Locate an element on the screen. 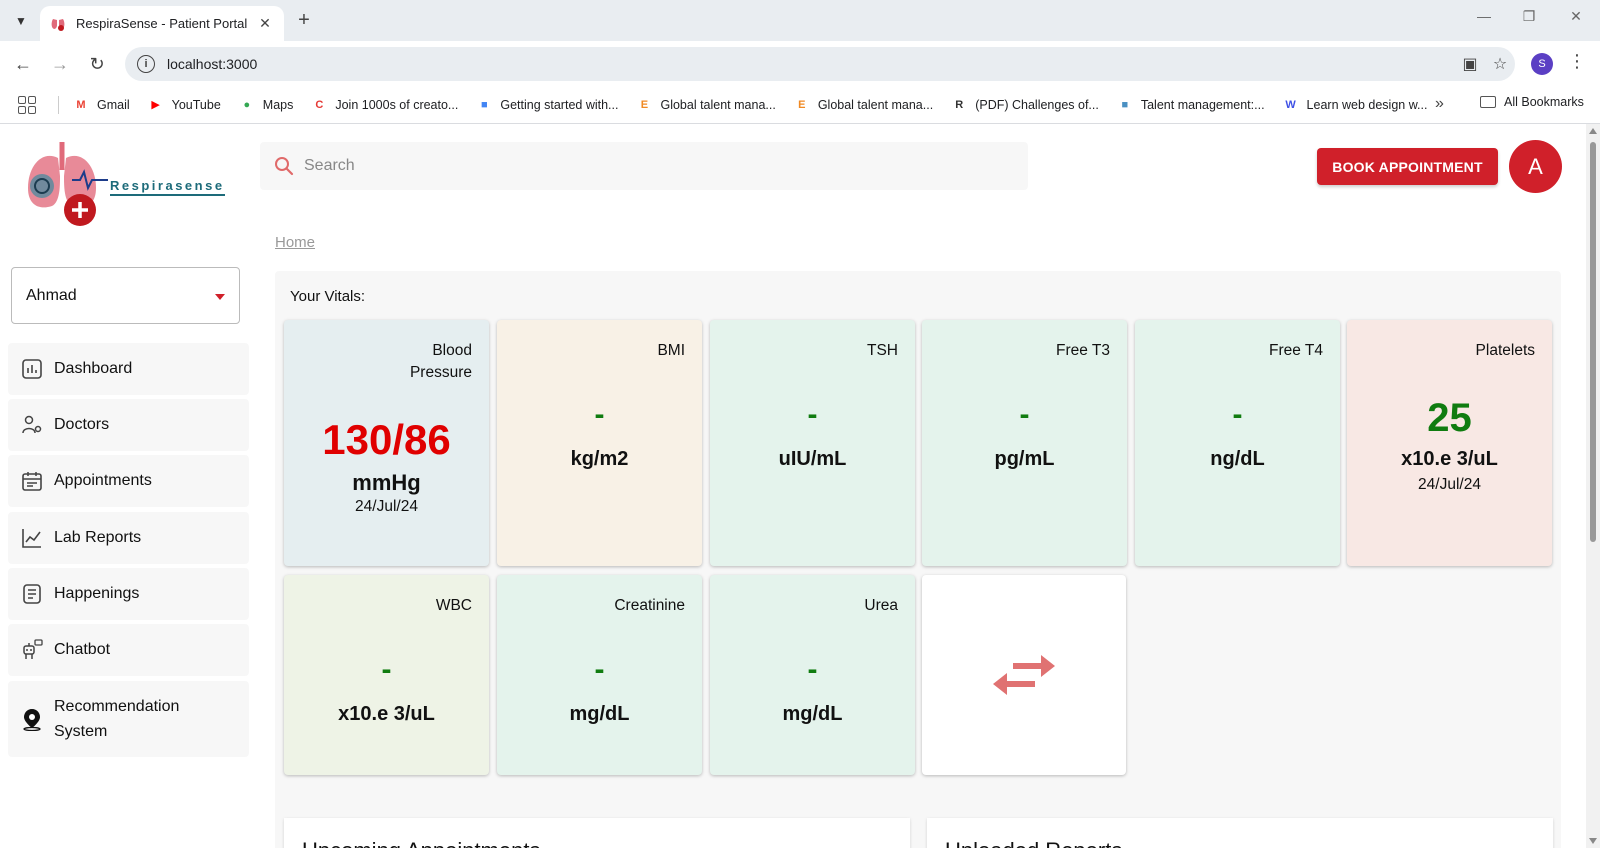 This screenshot has width=1600, height=848. vital-label: Blood Pressure is located at coordinates (440, 361).